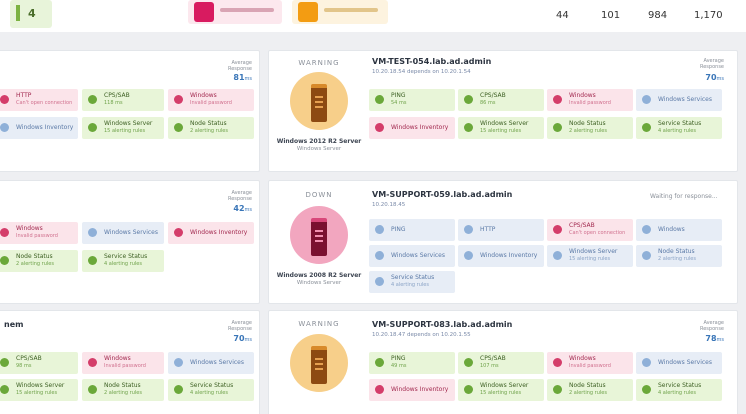  What do you see at coordinates (562, 15) in the screenshot?
I see `count-1: 44` at bounding box center [562, 15].